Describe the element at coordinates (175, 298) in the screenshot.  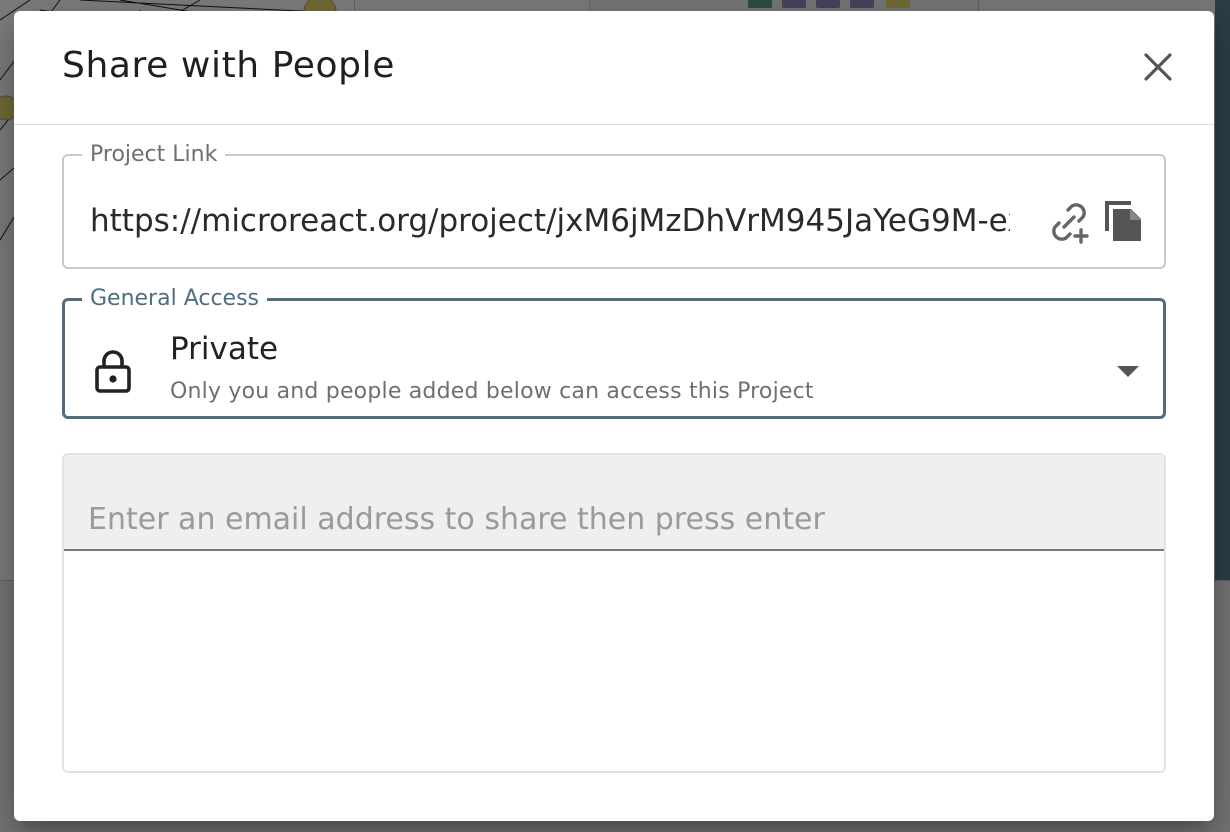
I see `general-access-label: General Access` at that location.